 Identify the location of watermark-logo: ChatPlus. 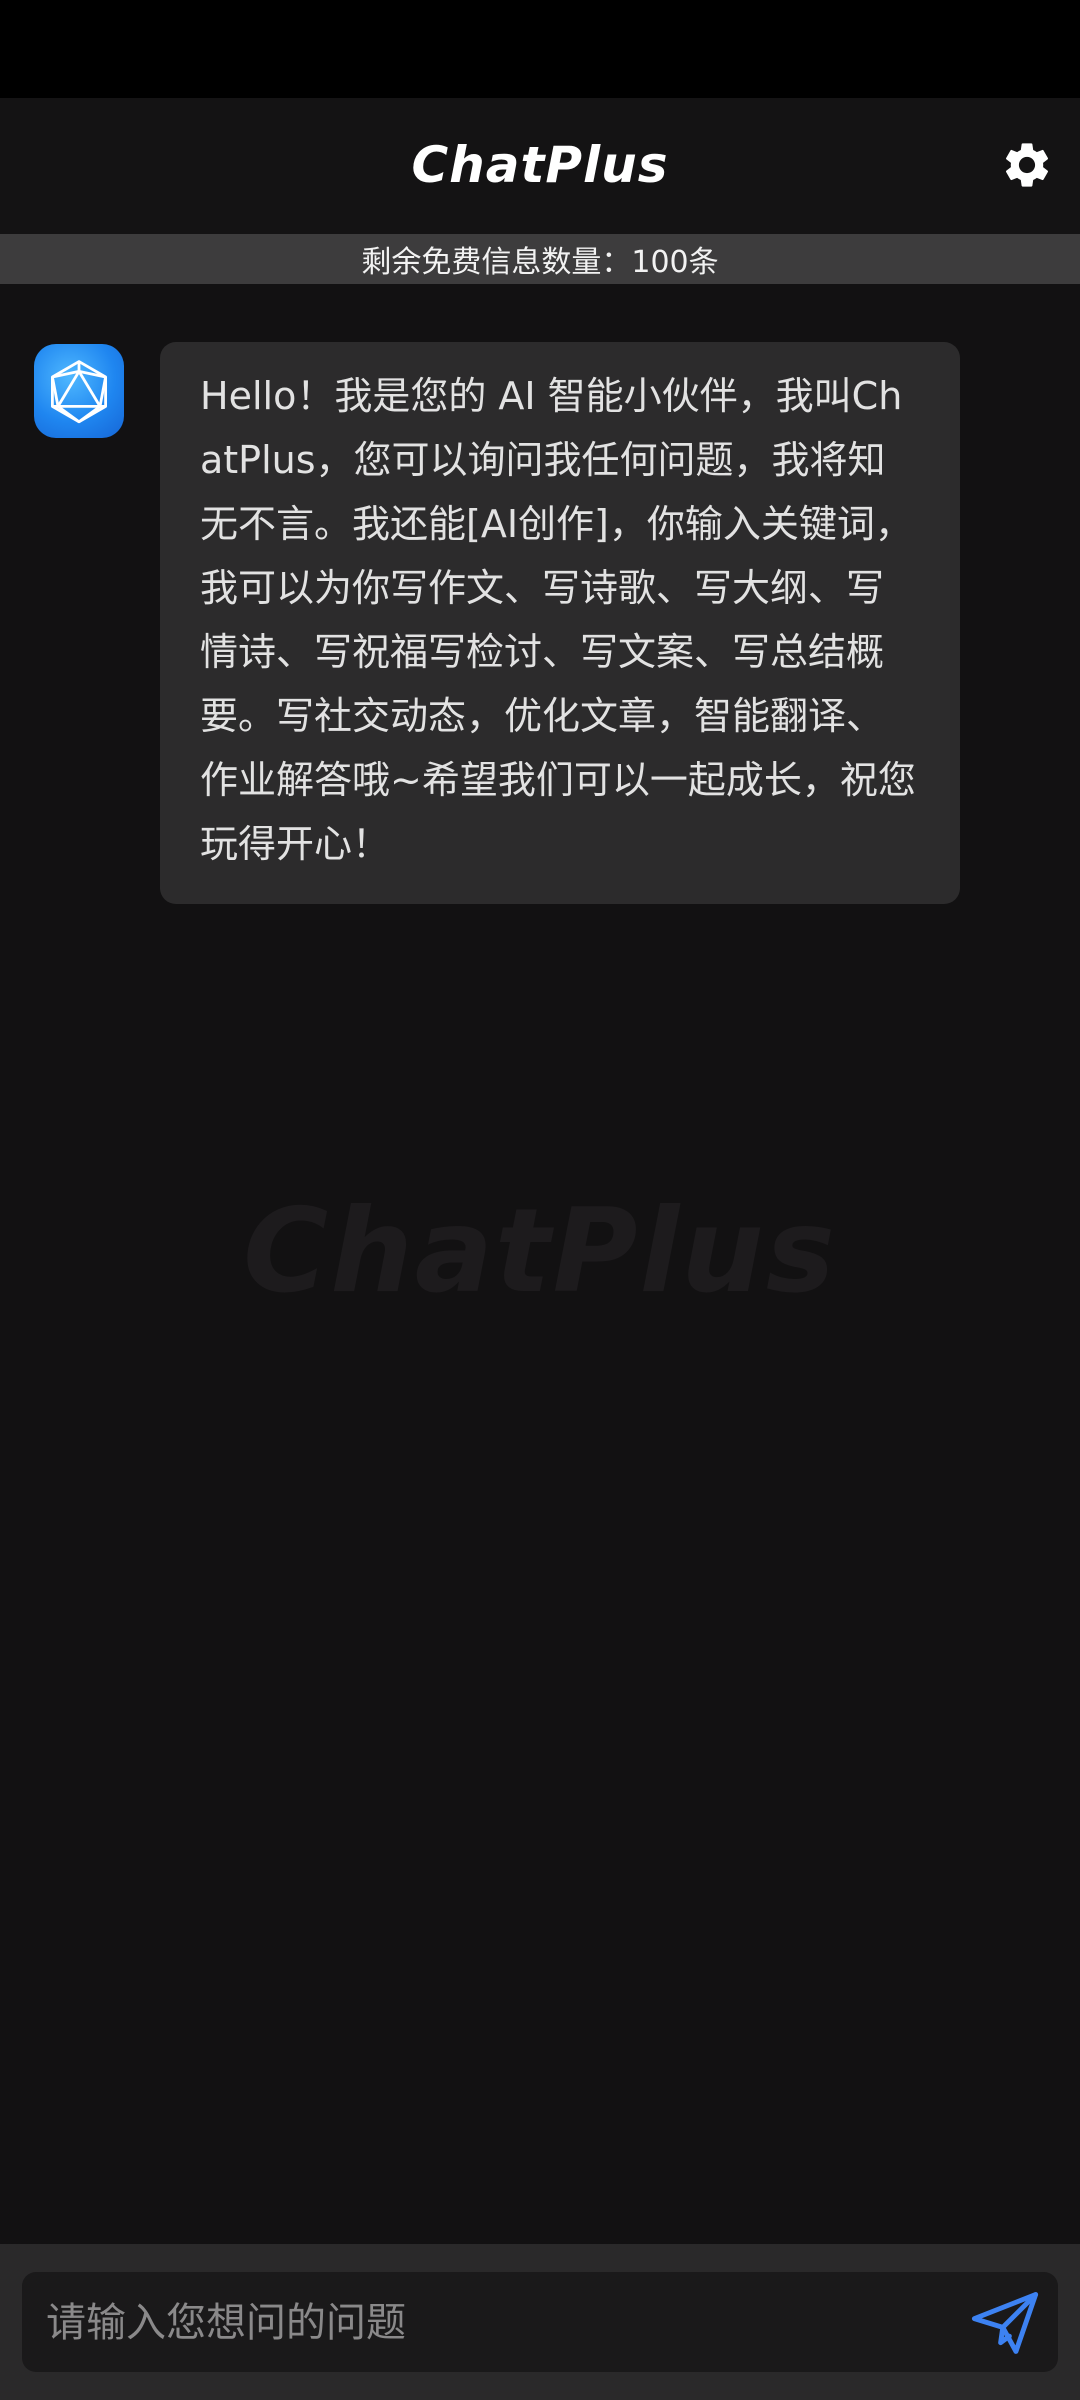
(540, 1251).